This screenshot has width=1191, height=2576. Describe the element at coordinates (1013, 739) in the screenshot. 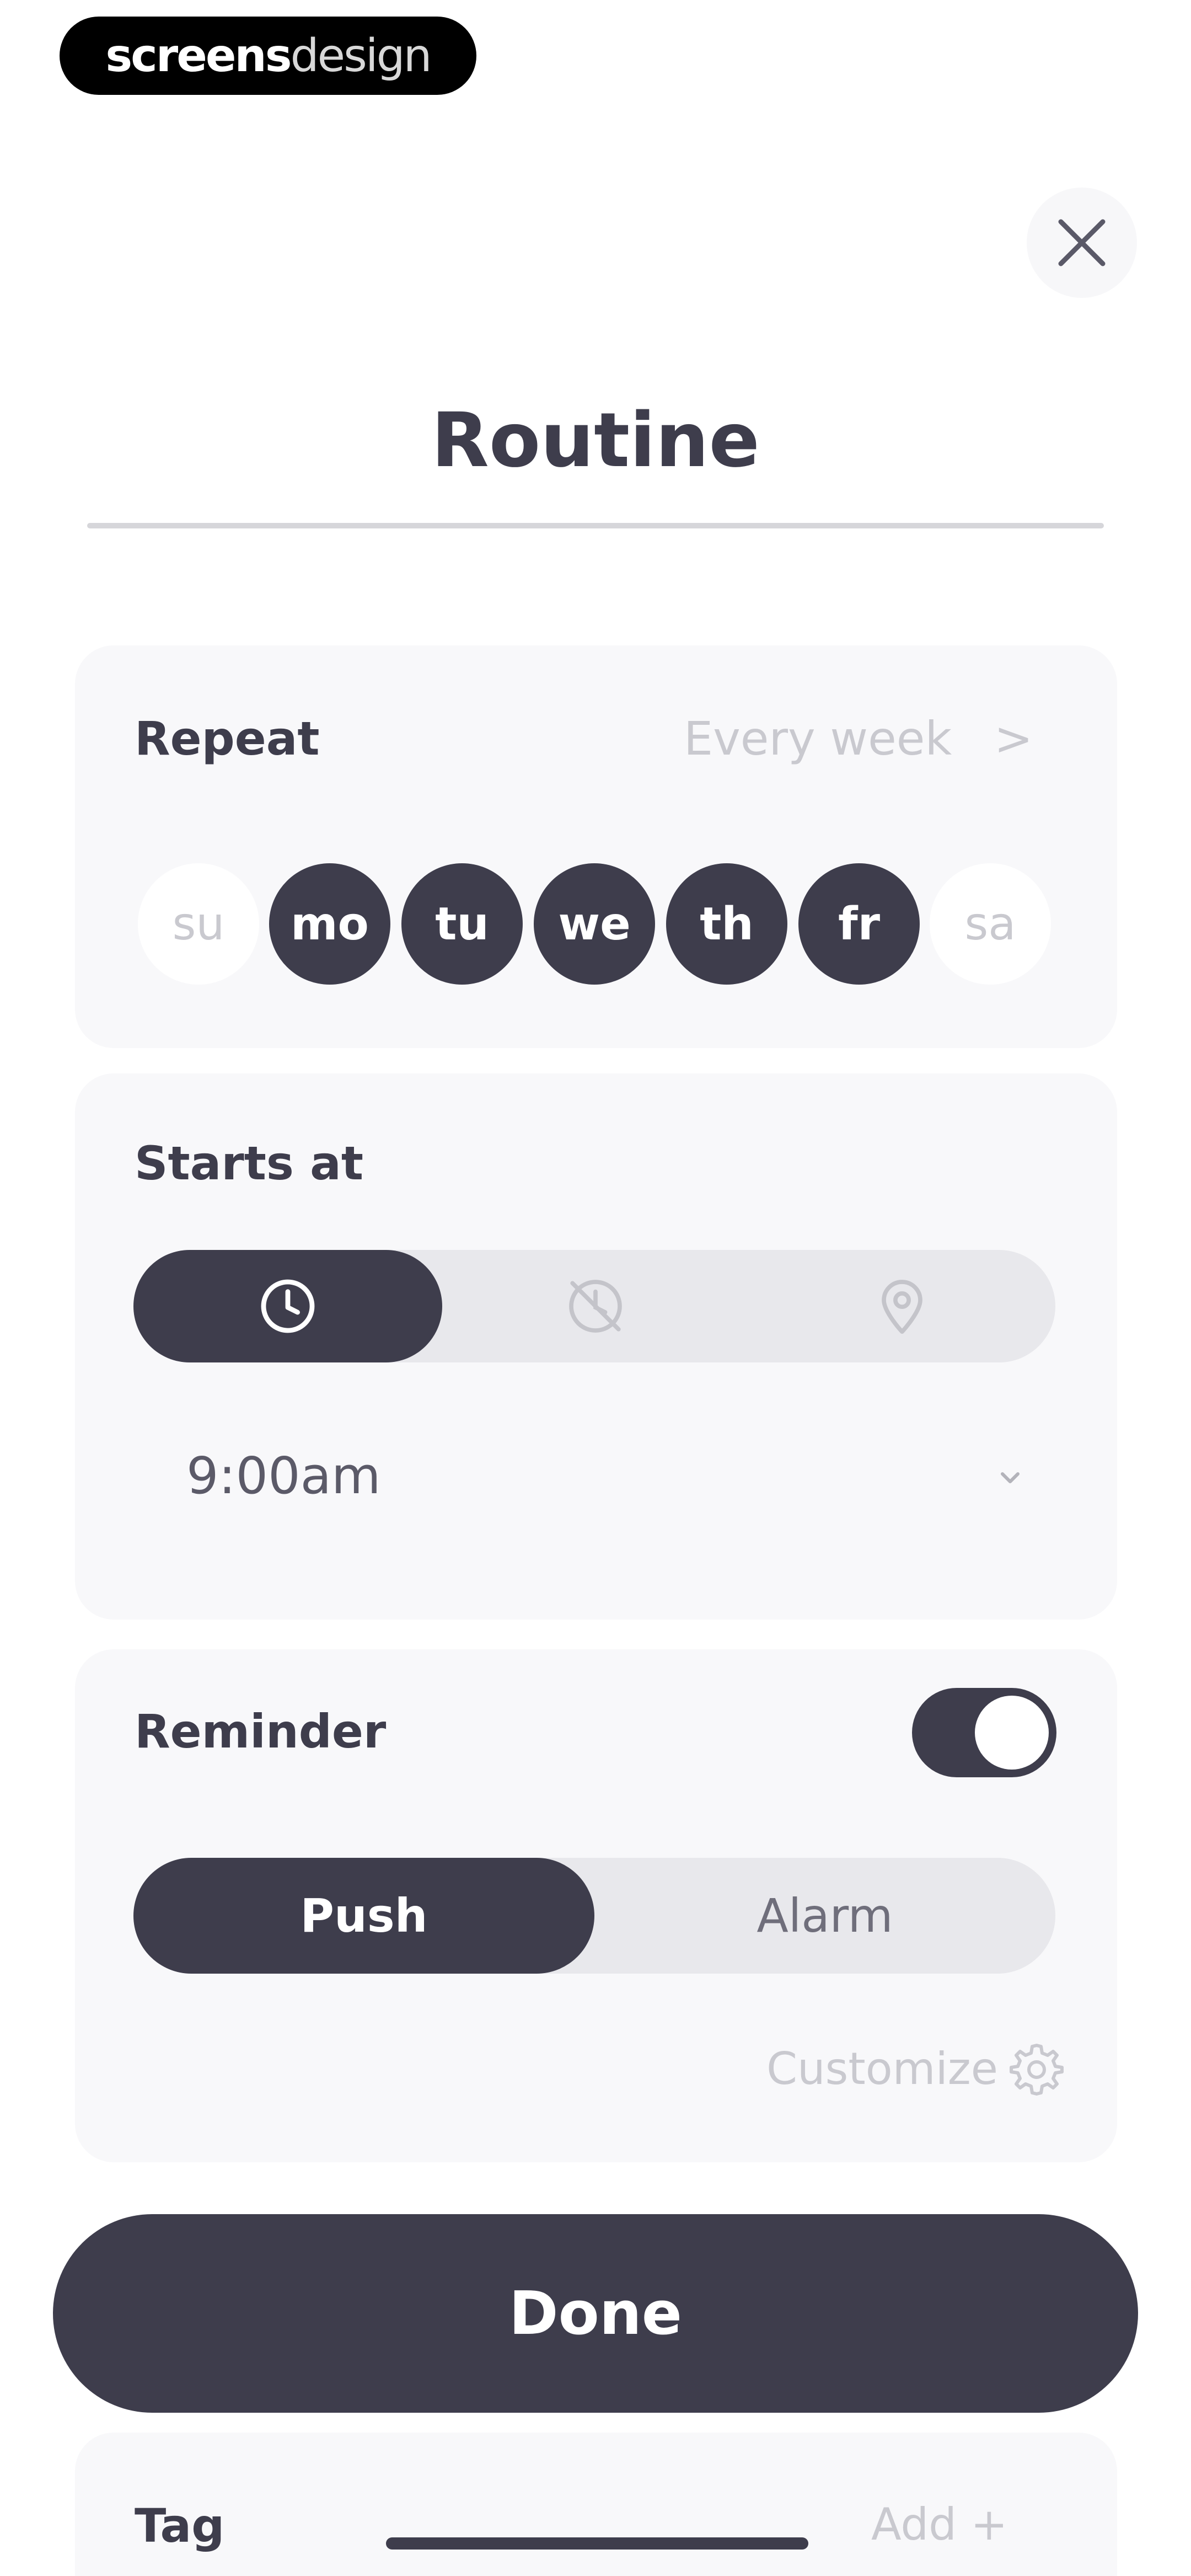

I see `chevron-right-icon: >` at that location.